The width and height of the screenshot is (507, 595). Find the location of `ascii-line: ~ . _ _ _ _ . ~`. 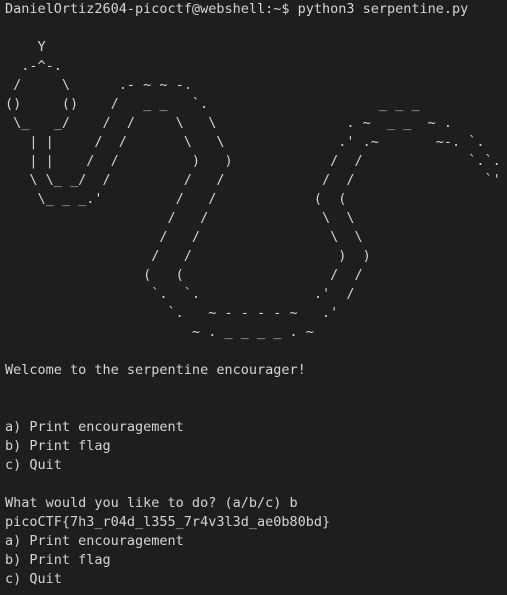

ascii-line: ~ . _ _ _ _ . ~ is located at coordinates (159, 332).